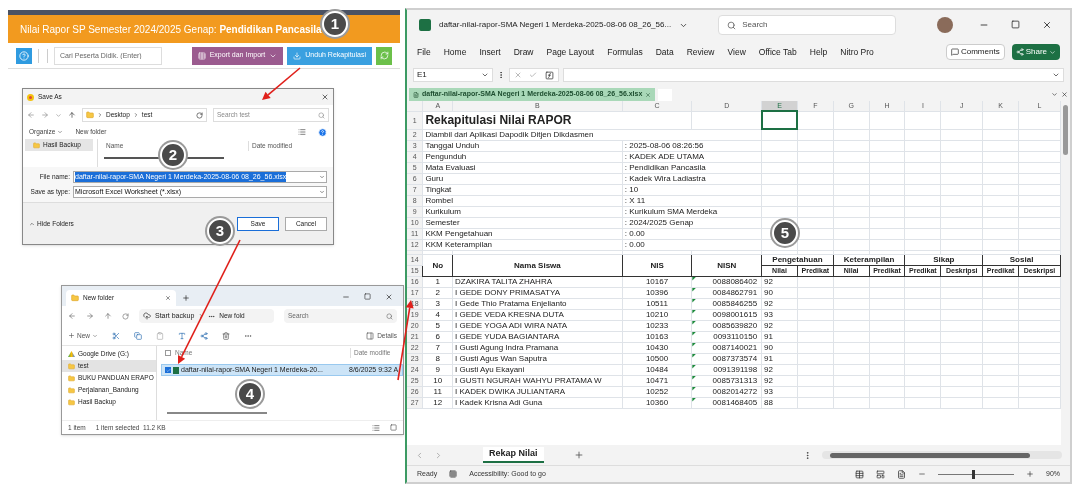 Image resolution: width=1072 pixels, height=484 pixels. I want to click on ribbon-tab: Data, so click(664, 52).